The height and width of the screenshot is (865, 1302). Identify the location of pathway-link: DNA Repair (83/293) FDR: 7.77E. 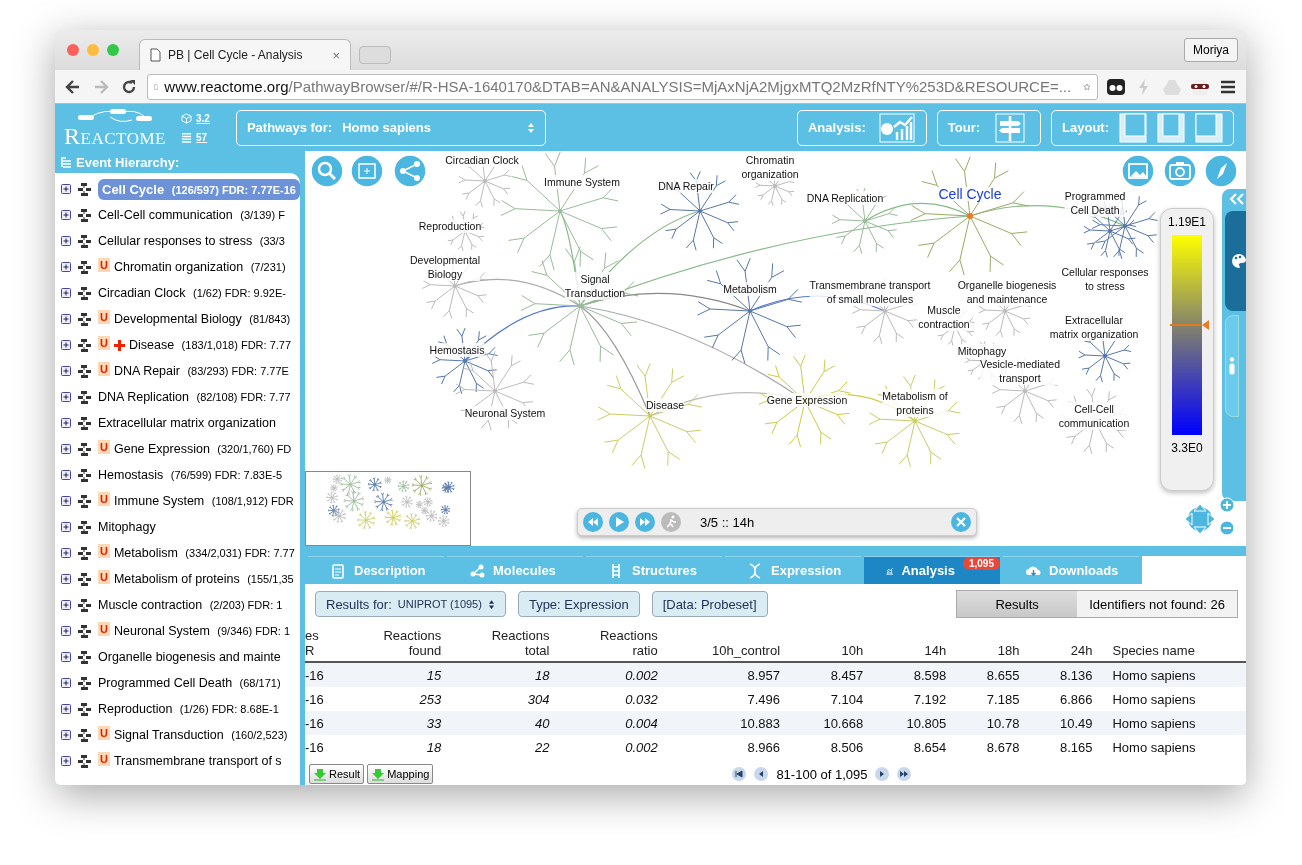
(203, 371).